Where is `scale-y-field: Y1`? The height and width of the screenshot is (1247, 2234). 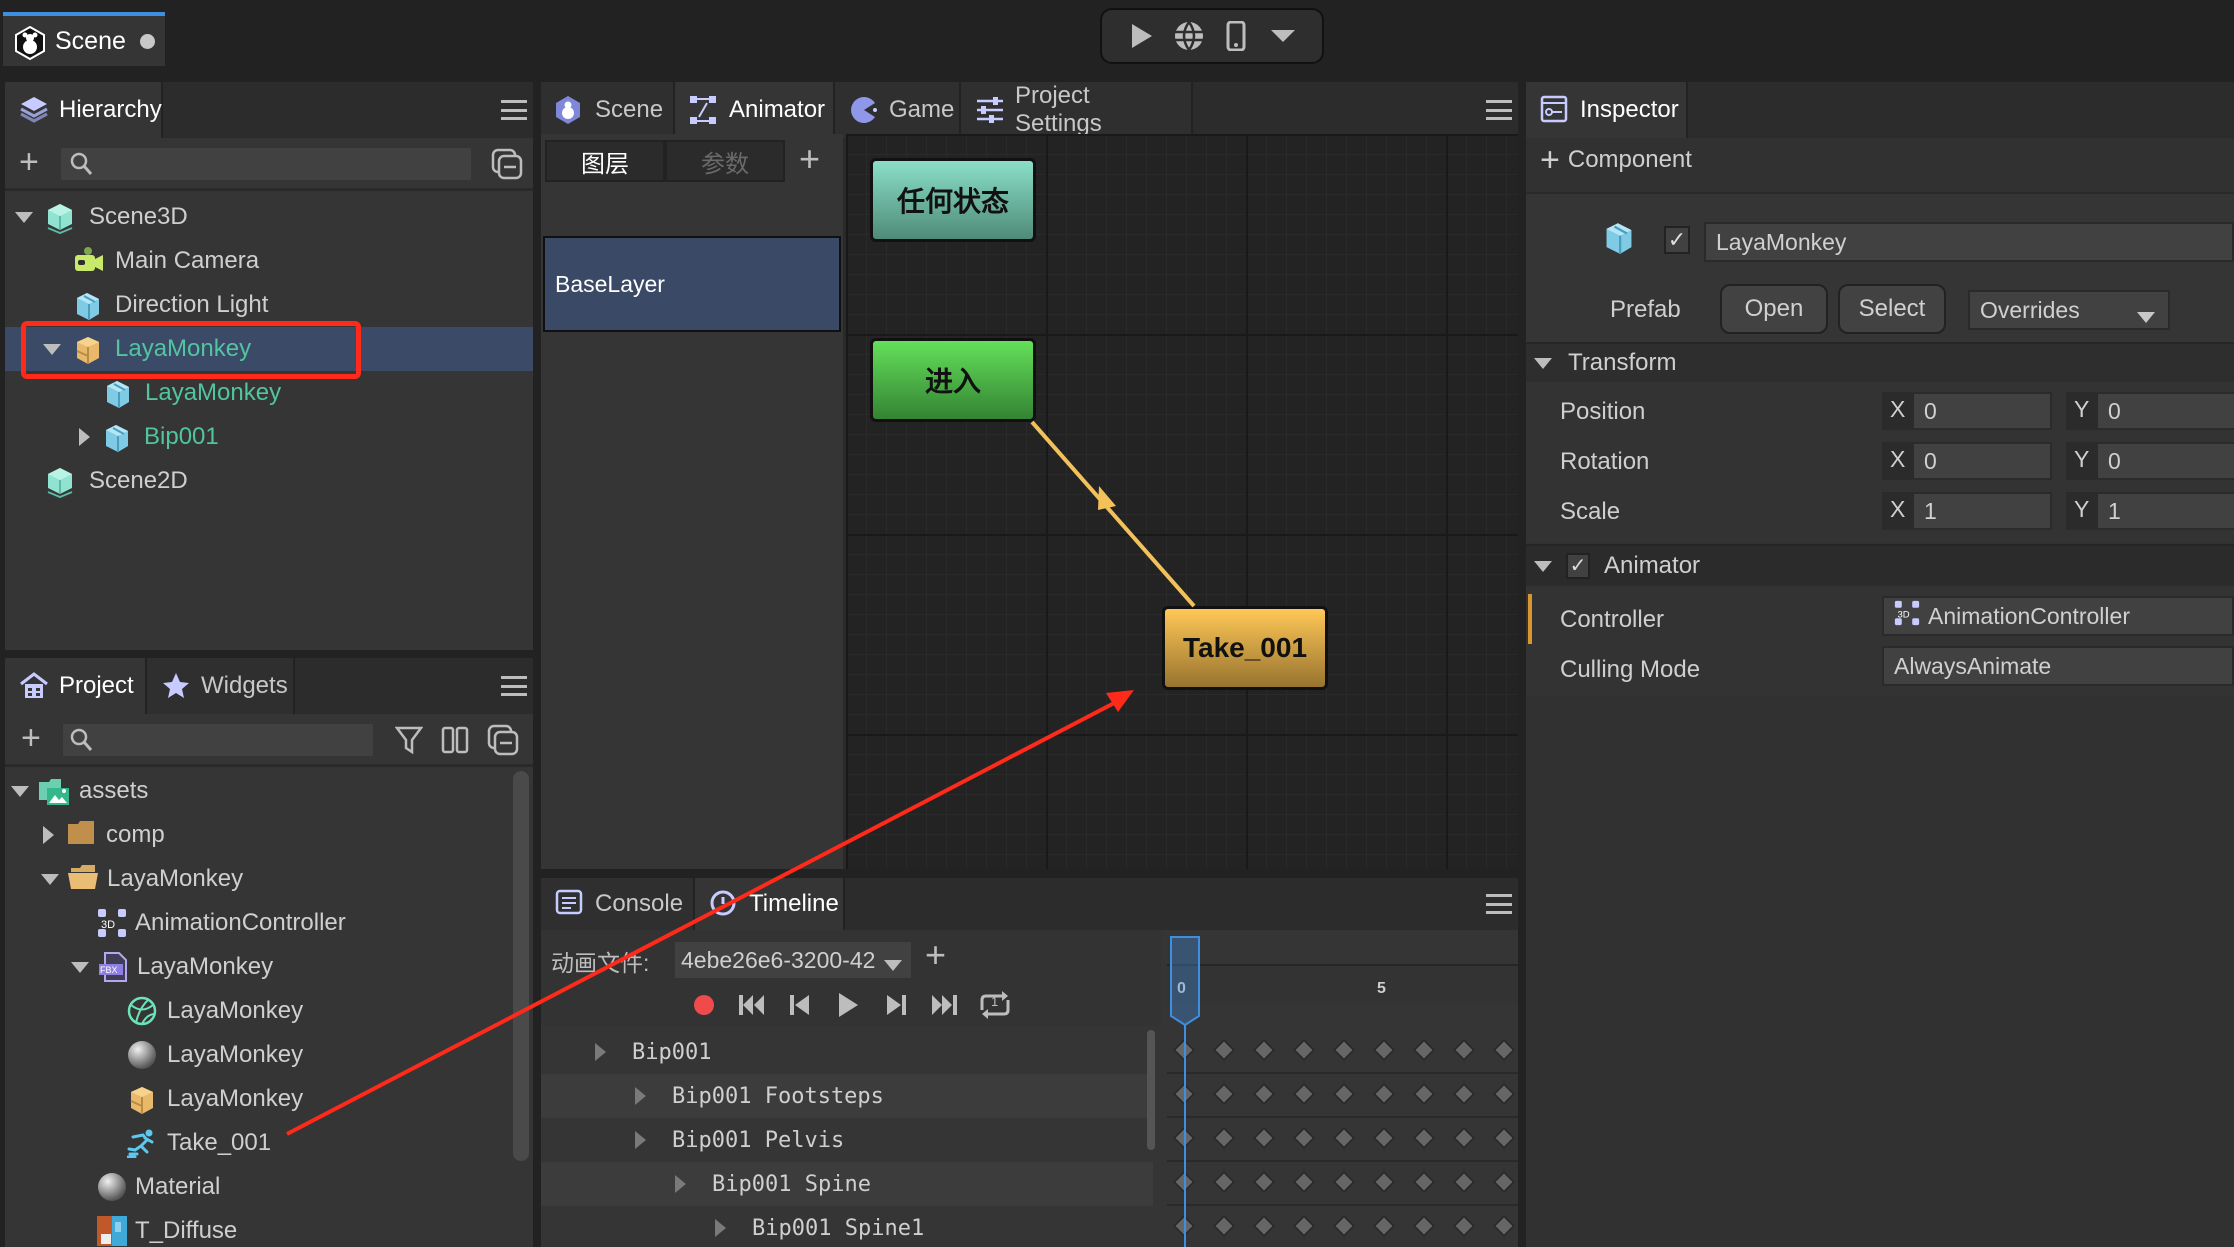
scale-y-field: Y1 is located at coordinates (2150, 511).